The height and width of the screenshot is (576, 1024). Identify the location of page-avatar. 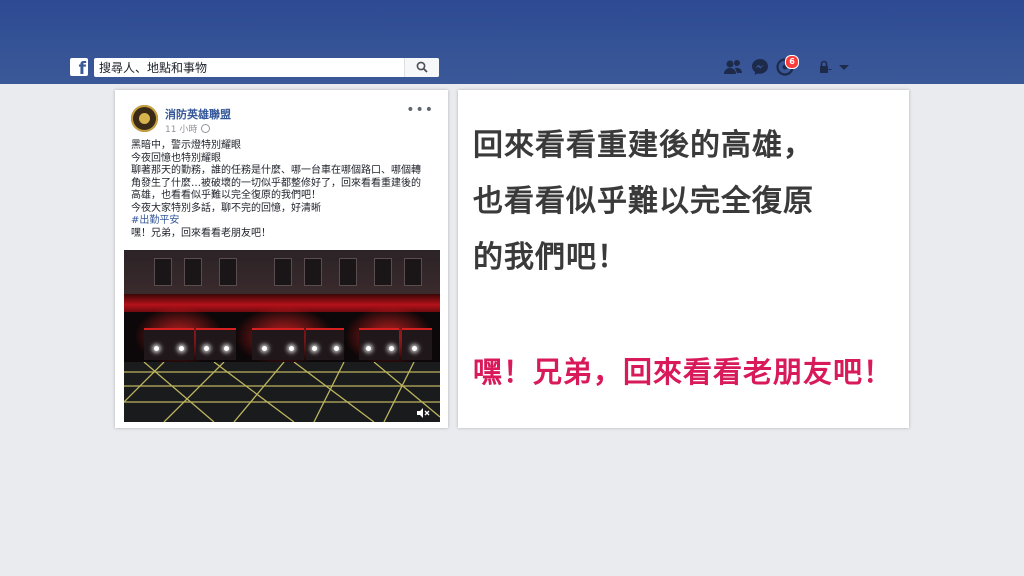
(144, 118).